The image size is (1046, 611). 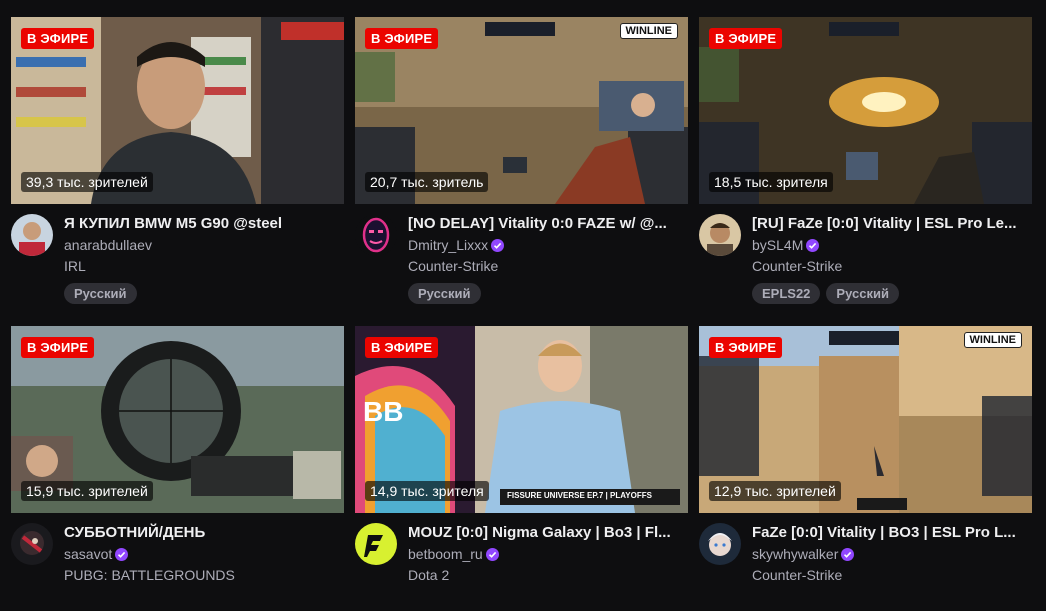 What do you see at coordinates (892, 245) in the screenshot?
I see `channel-name: bySL4M` at bounding box center [892, 245].